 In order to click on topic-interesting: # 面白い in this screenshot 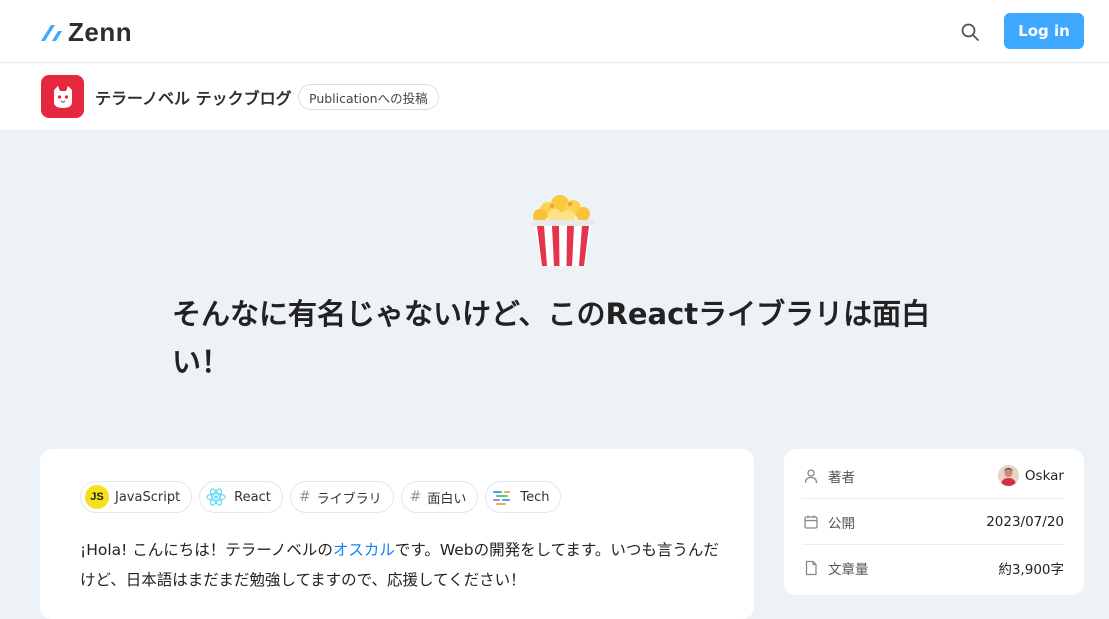, I will do `click(439, 497)`.